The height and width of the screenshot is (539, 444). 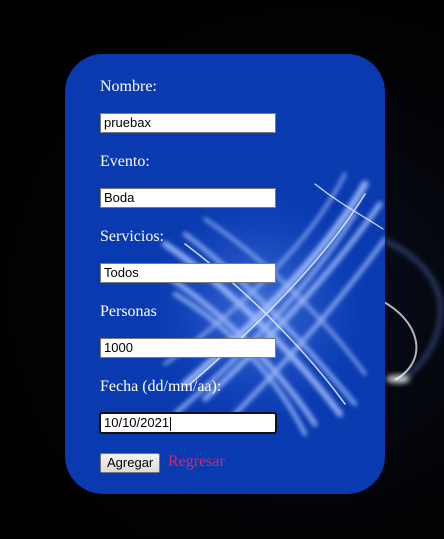 What do you see at coordinates (171, 423) in the screenshot?
I see `text-caret` at bounding box center [171, 423].